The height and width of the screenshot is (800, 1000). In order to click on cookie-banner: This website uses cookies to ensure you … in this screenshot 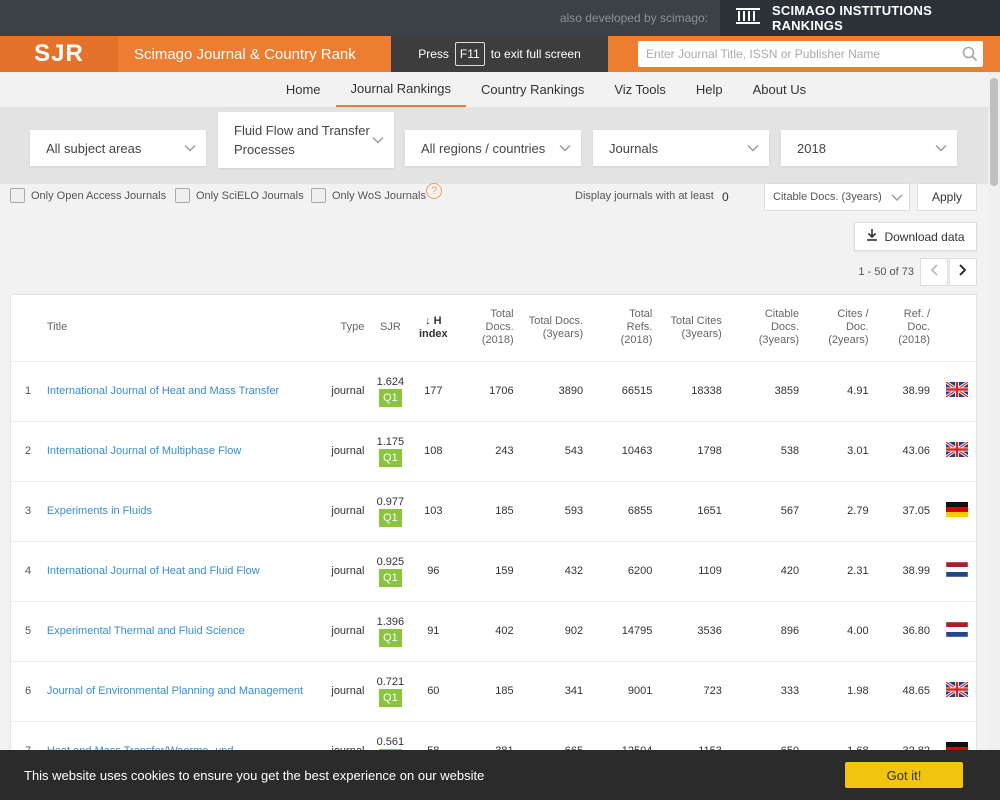, I will do `click(500, 775)`.